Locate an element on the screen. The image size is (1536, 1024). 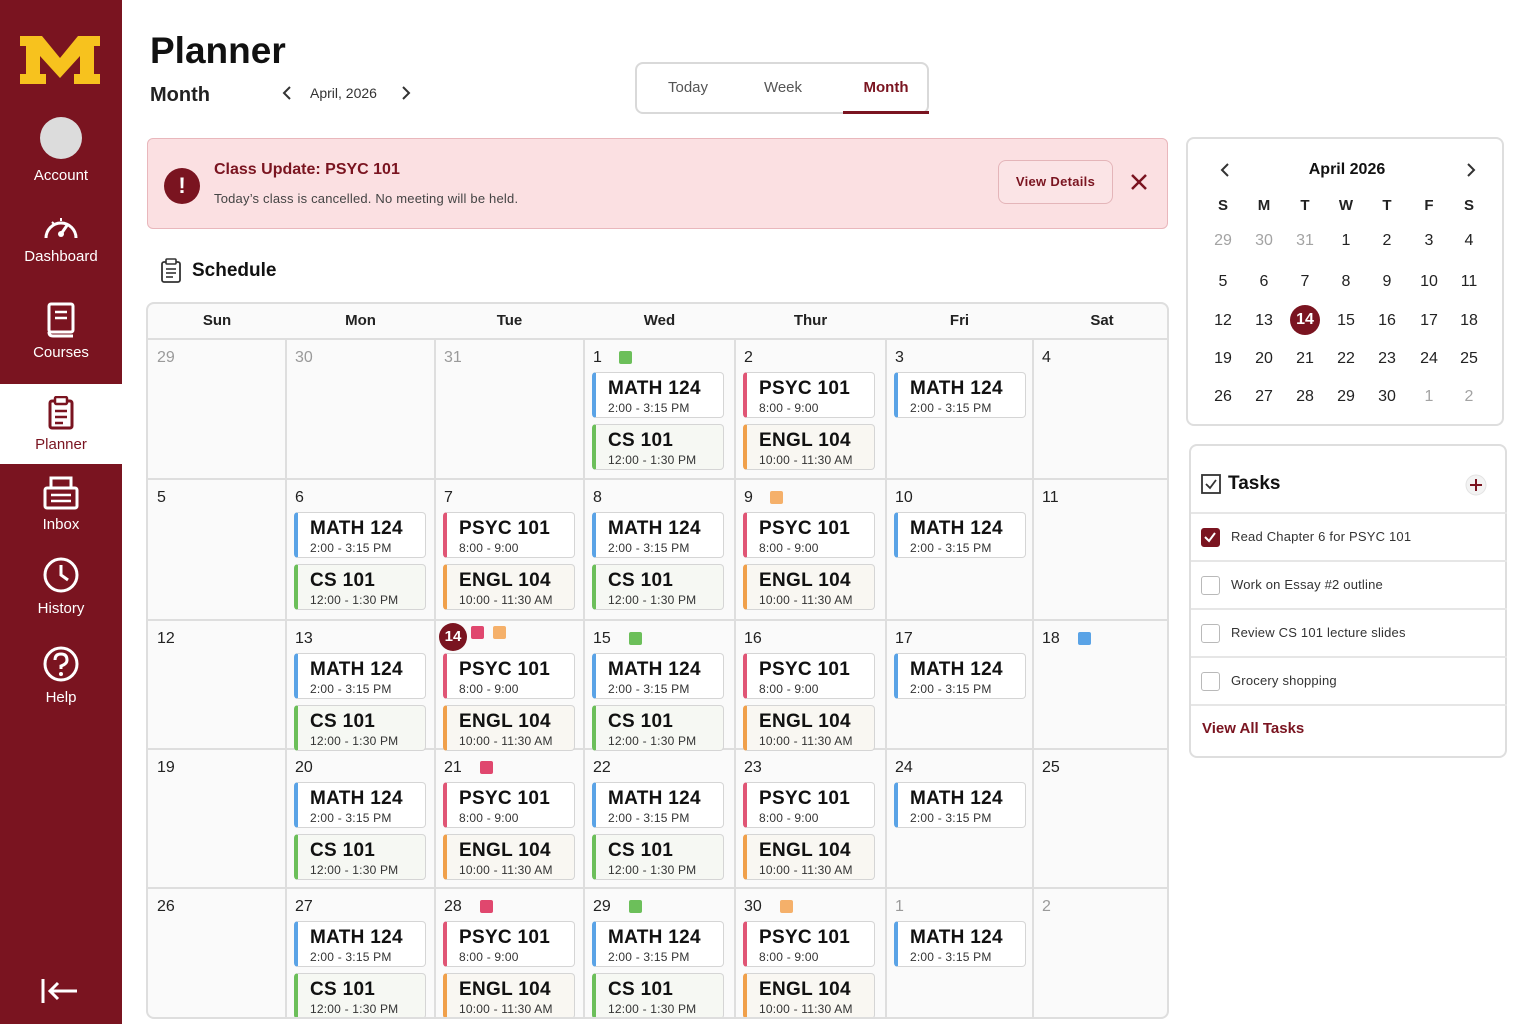
calendar-day-cell: 24 MATH 124 2:00 - 3:15 PM is located at coordinates (959, 818).